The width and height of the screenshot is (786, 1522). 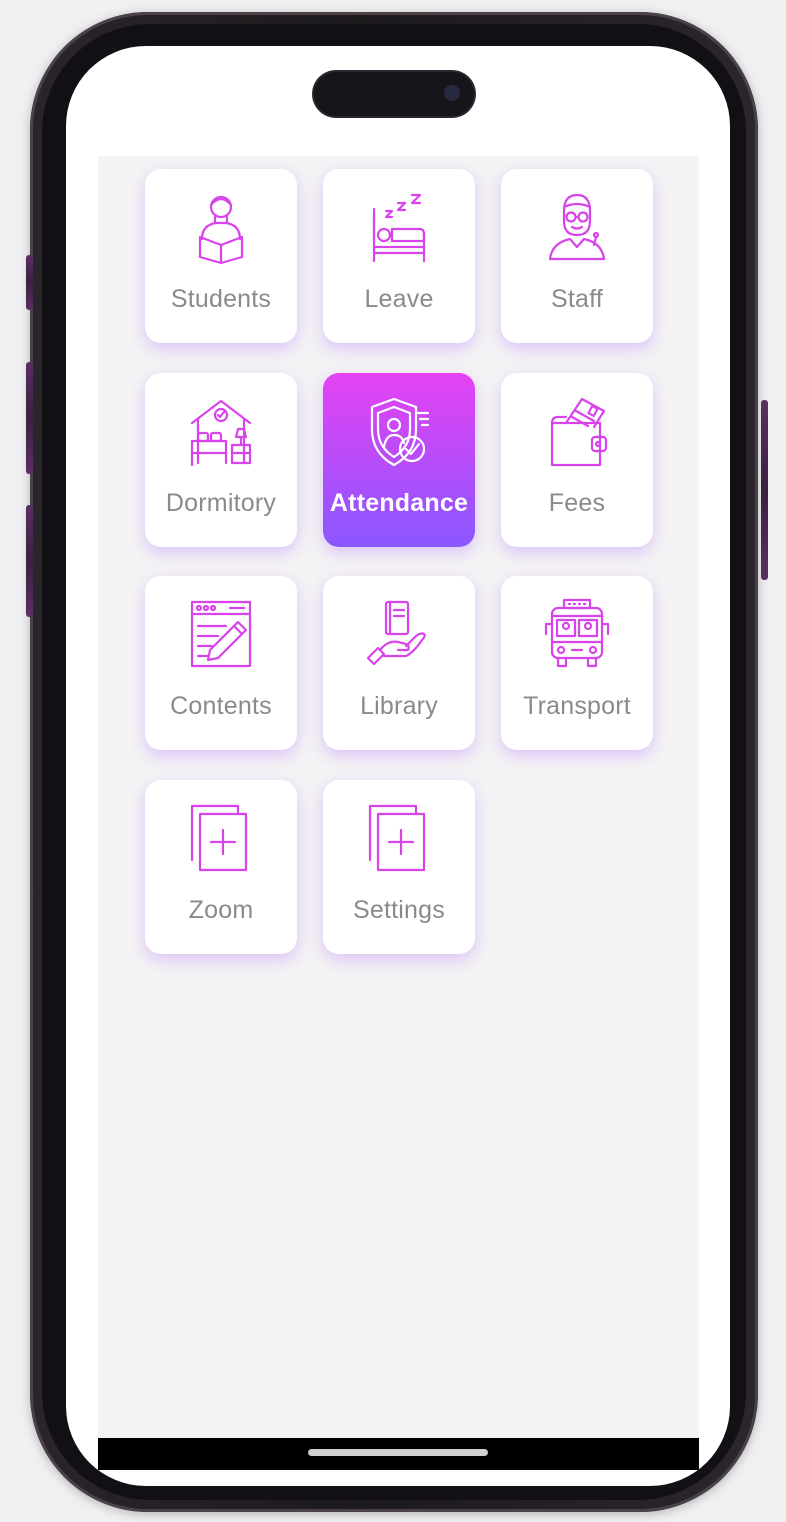 What do you see at coordinates (399, 910) in the screenshot?
I see `tile-label: Settings` at bounding box center [399, 910].